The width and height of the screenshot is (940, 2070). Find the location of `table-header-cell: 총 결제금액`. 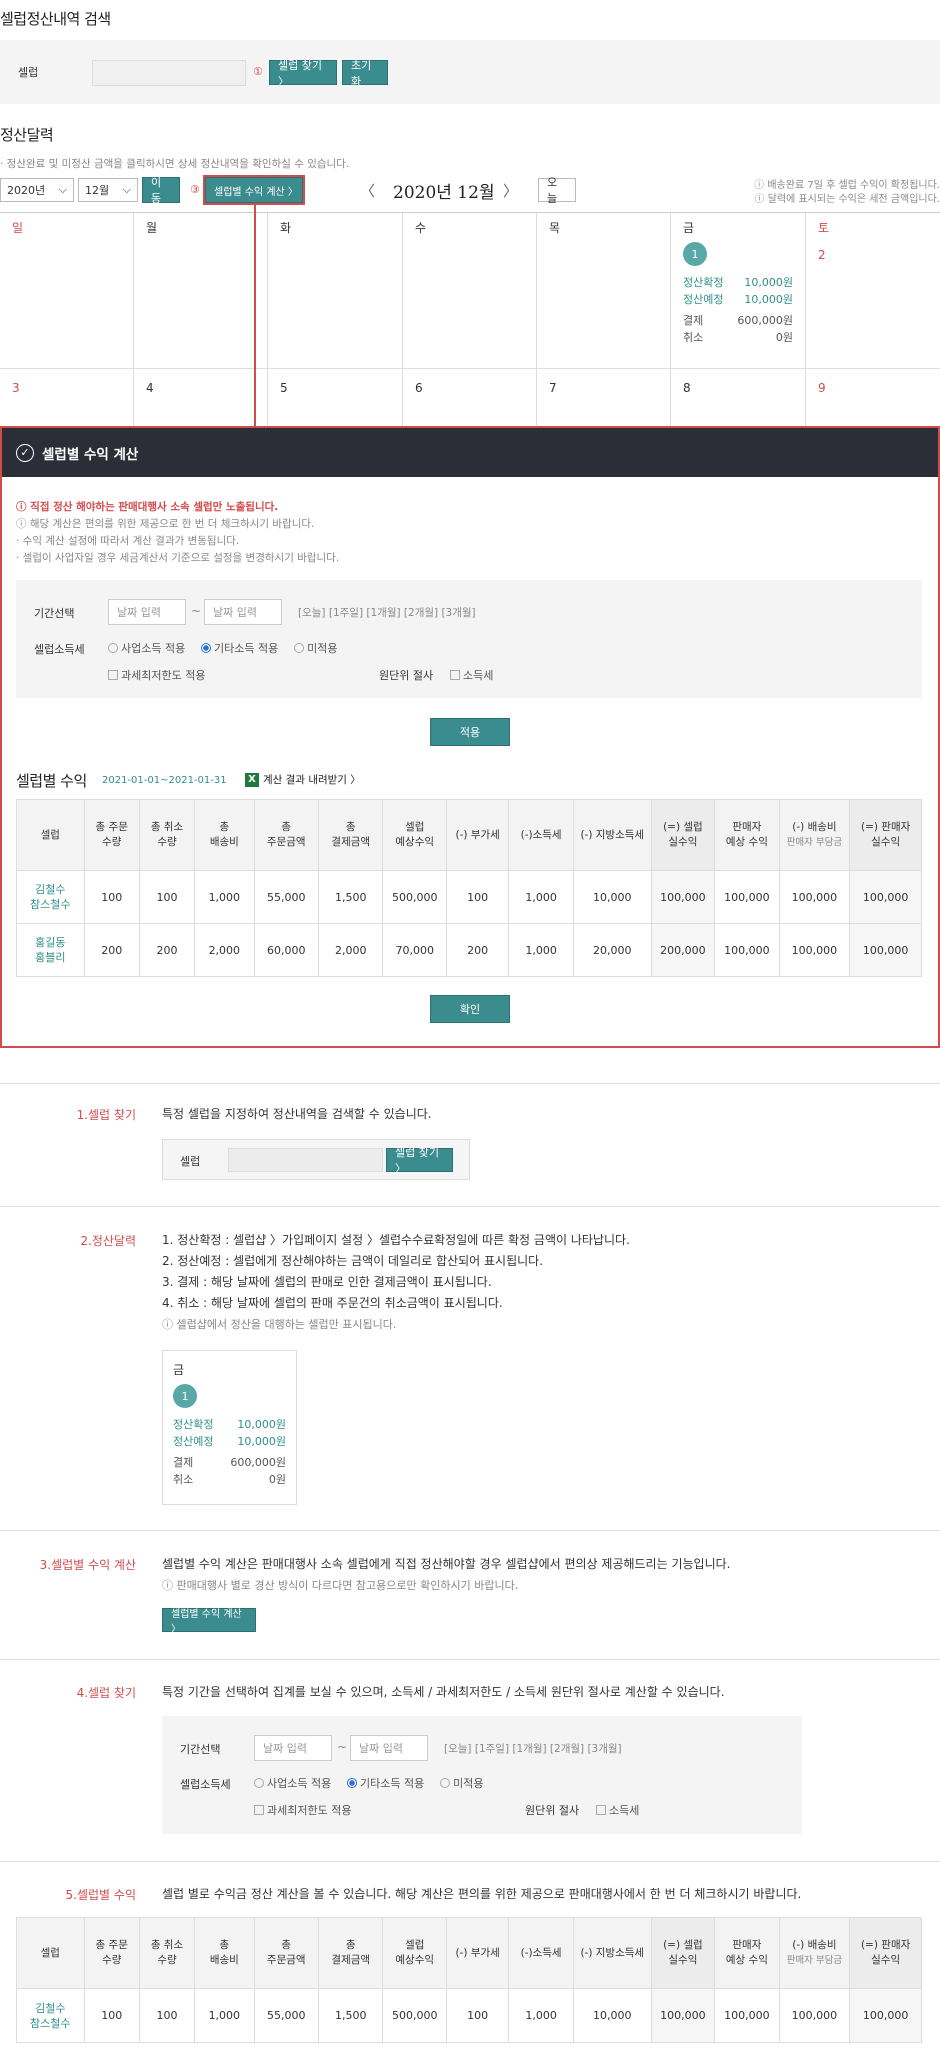

table-header-cell: 총 결제금액 is located at coordinates (350, 835).